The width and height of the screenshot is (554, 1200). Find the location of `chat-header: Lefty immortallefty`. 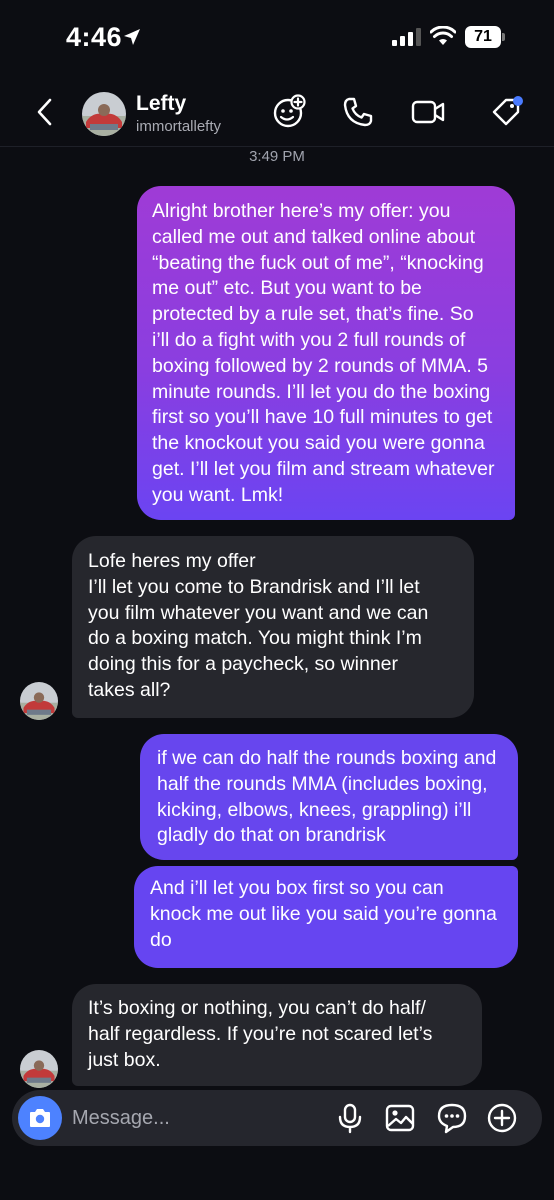

chat-header: Lefty immortallefty is located at coordinates (277, 113).